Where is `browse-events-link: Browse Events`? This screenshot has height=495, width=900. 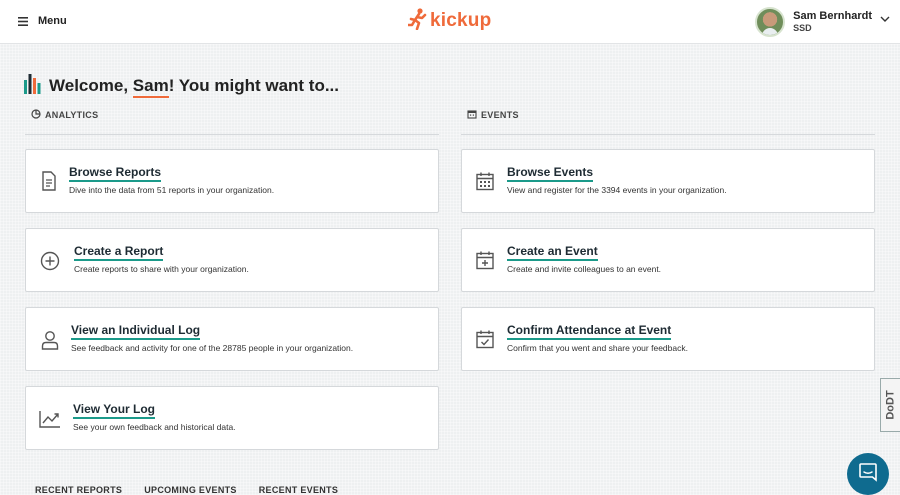
browse-events-link: Browse Events is located at coordinates (550, 174).